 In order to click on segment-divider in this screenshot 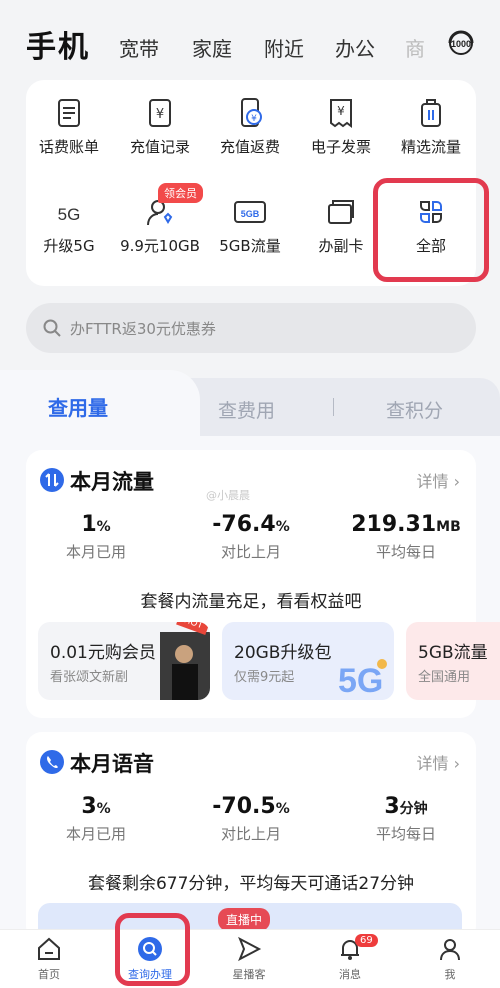, I will do `click(333, 407)`.